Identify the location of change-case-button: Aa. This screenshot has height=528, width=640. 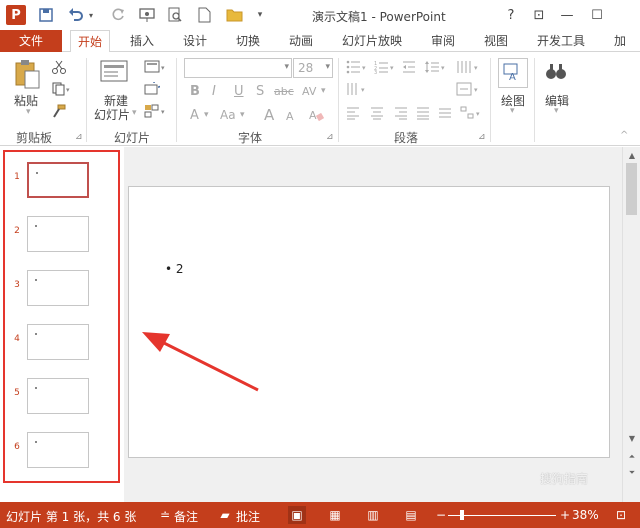
(228, 115).